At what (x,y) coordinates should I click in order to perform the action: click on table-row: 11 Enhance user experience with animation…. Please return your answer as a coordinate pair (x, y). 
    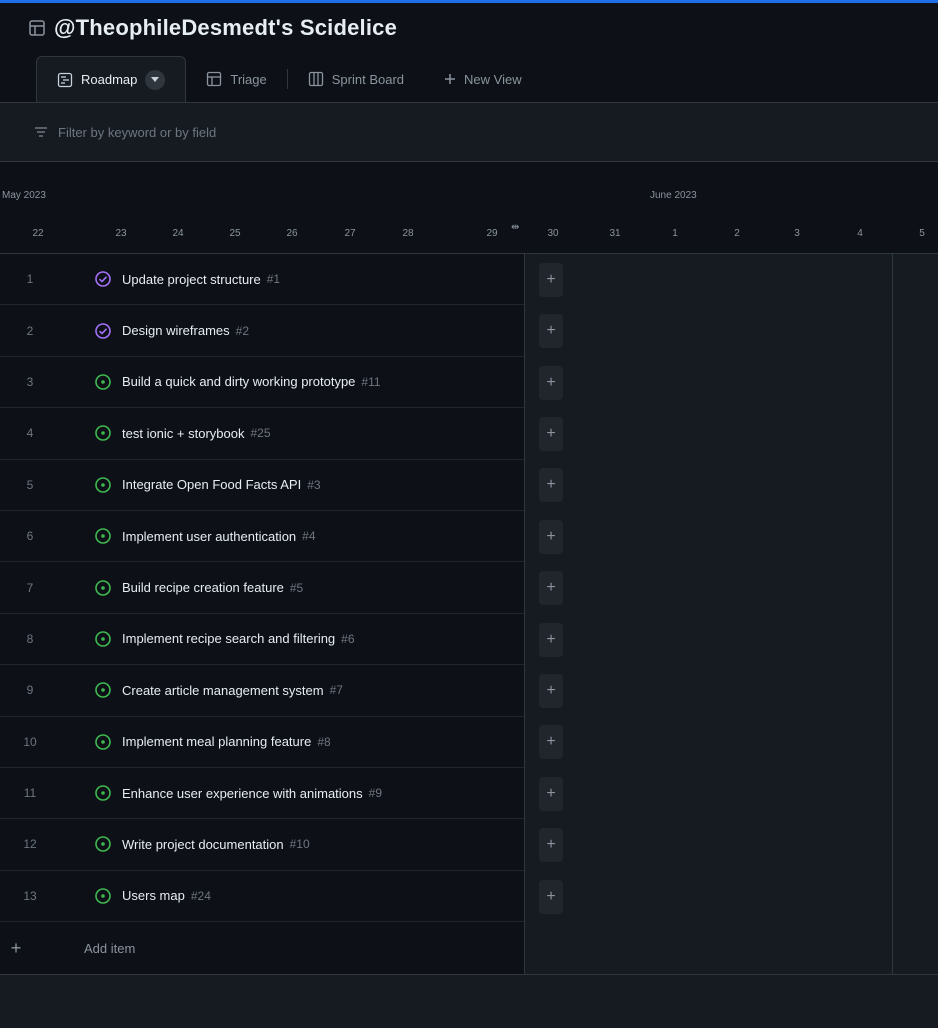
    Looking at the image, I should click on (262, 794).